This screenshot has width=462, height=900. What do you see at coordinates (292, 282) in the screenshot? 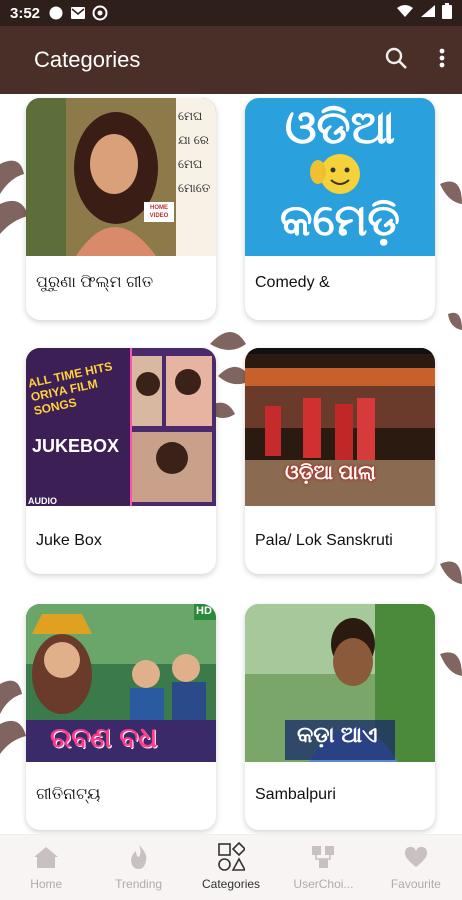
I see `category-label: Comedy &` at bounding box center [292, 282].